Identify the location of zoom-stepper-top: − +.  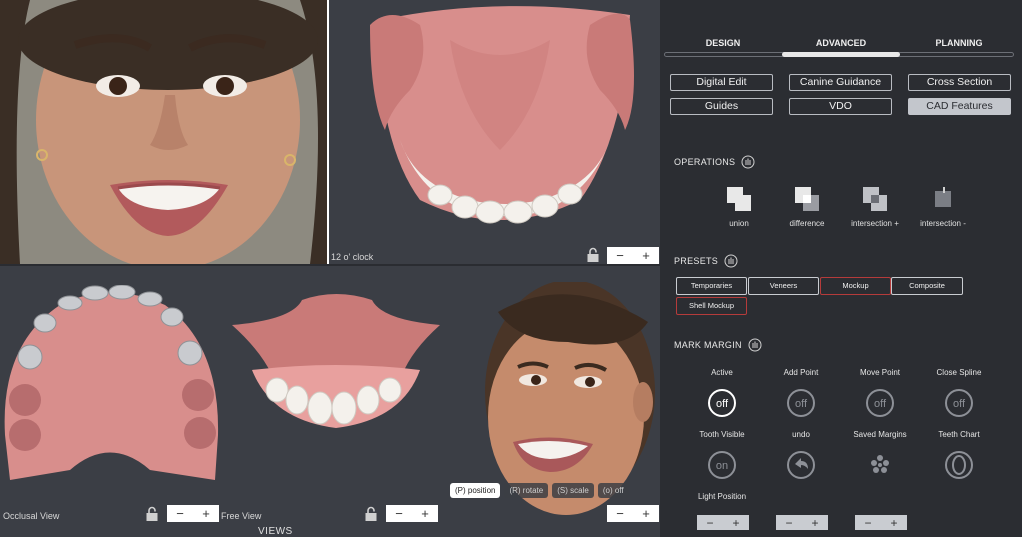
(633, 255).